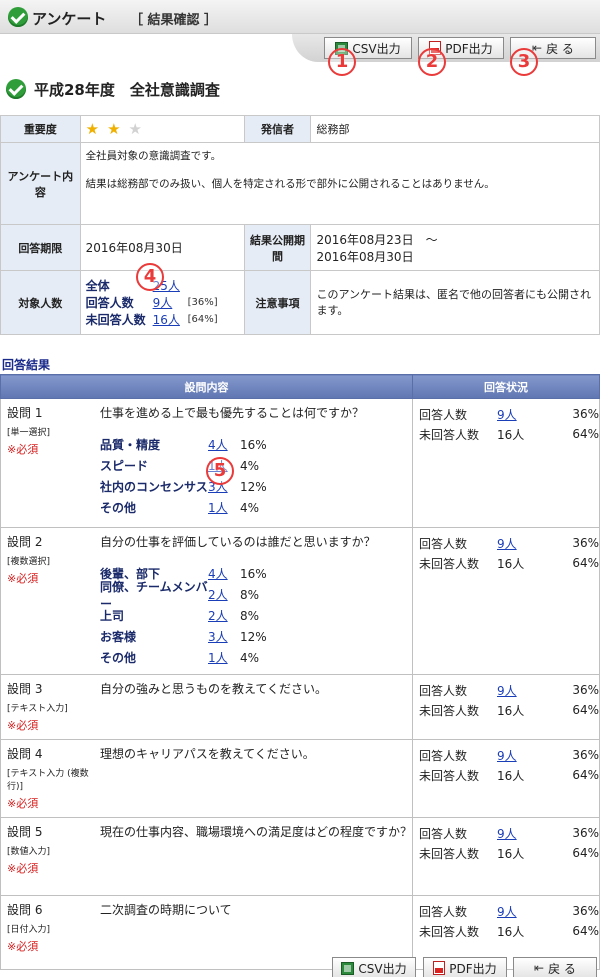  I want to click on option-row: お客様 3人 12%, so click(256, 636).